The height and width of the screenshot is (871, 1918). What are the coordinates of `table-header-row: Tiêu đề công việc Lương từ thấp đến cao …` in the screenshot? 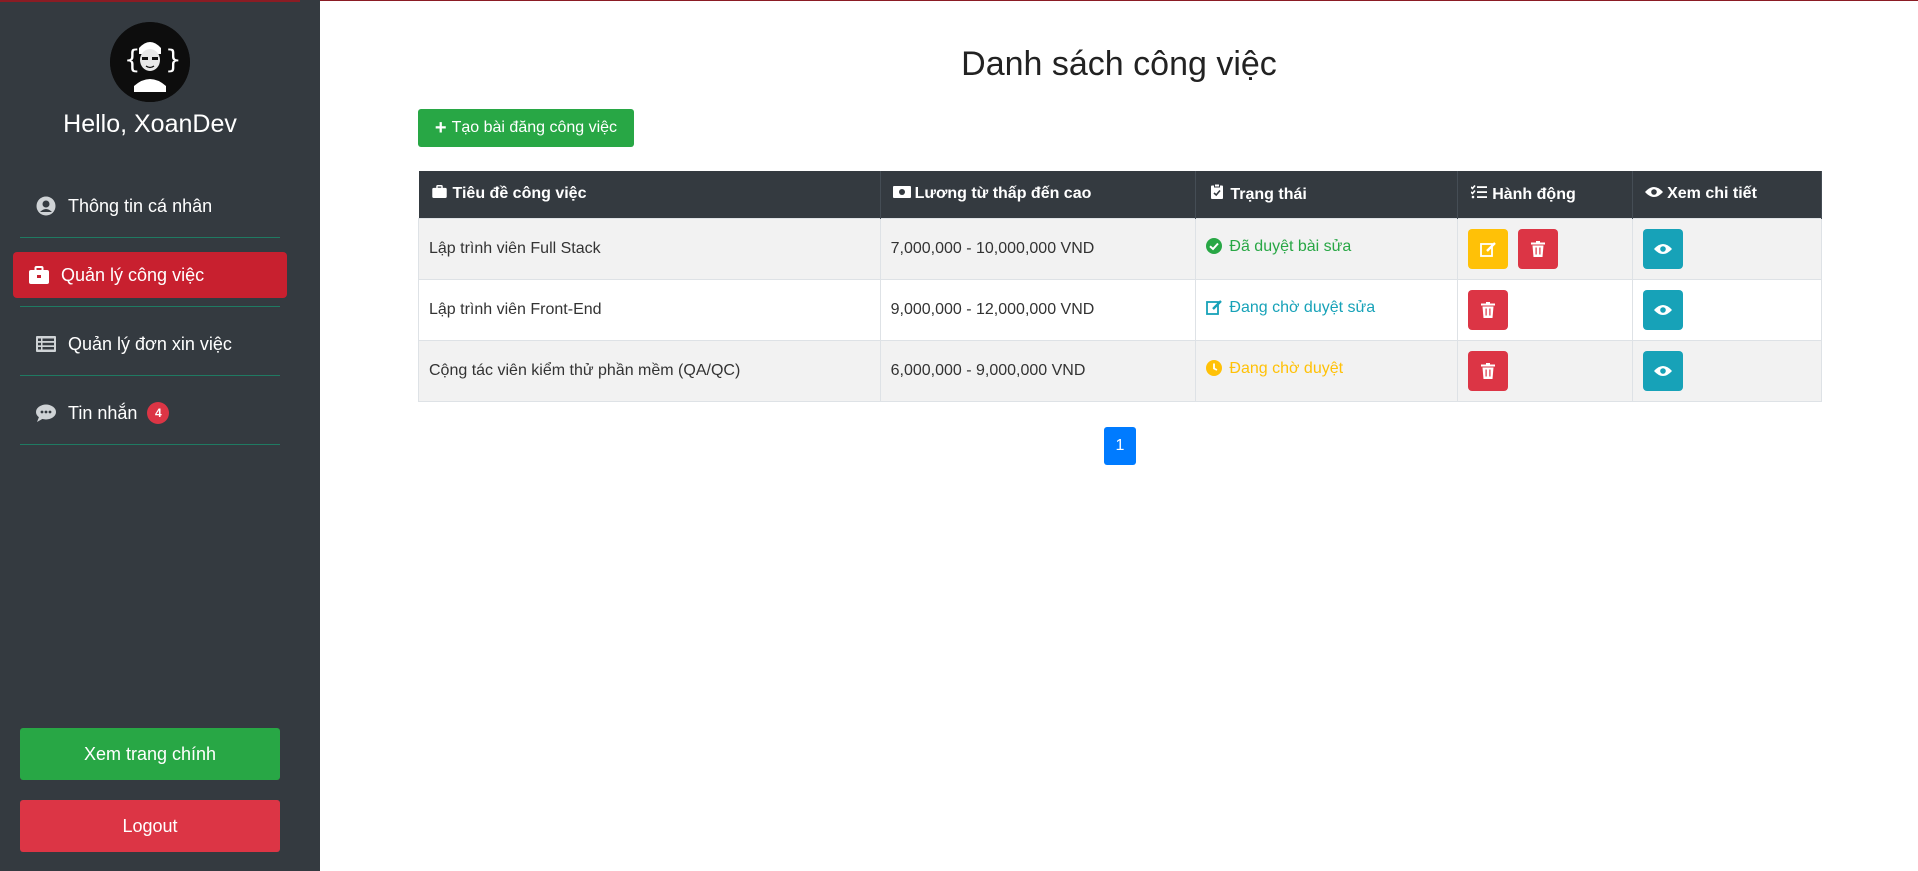 It's located at (1120, 194).